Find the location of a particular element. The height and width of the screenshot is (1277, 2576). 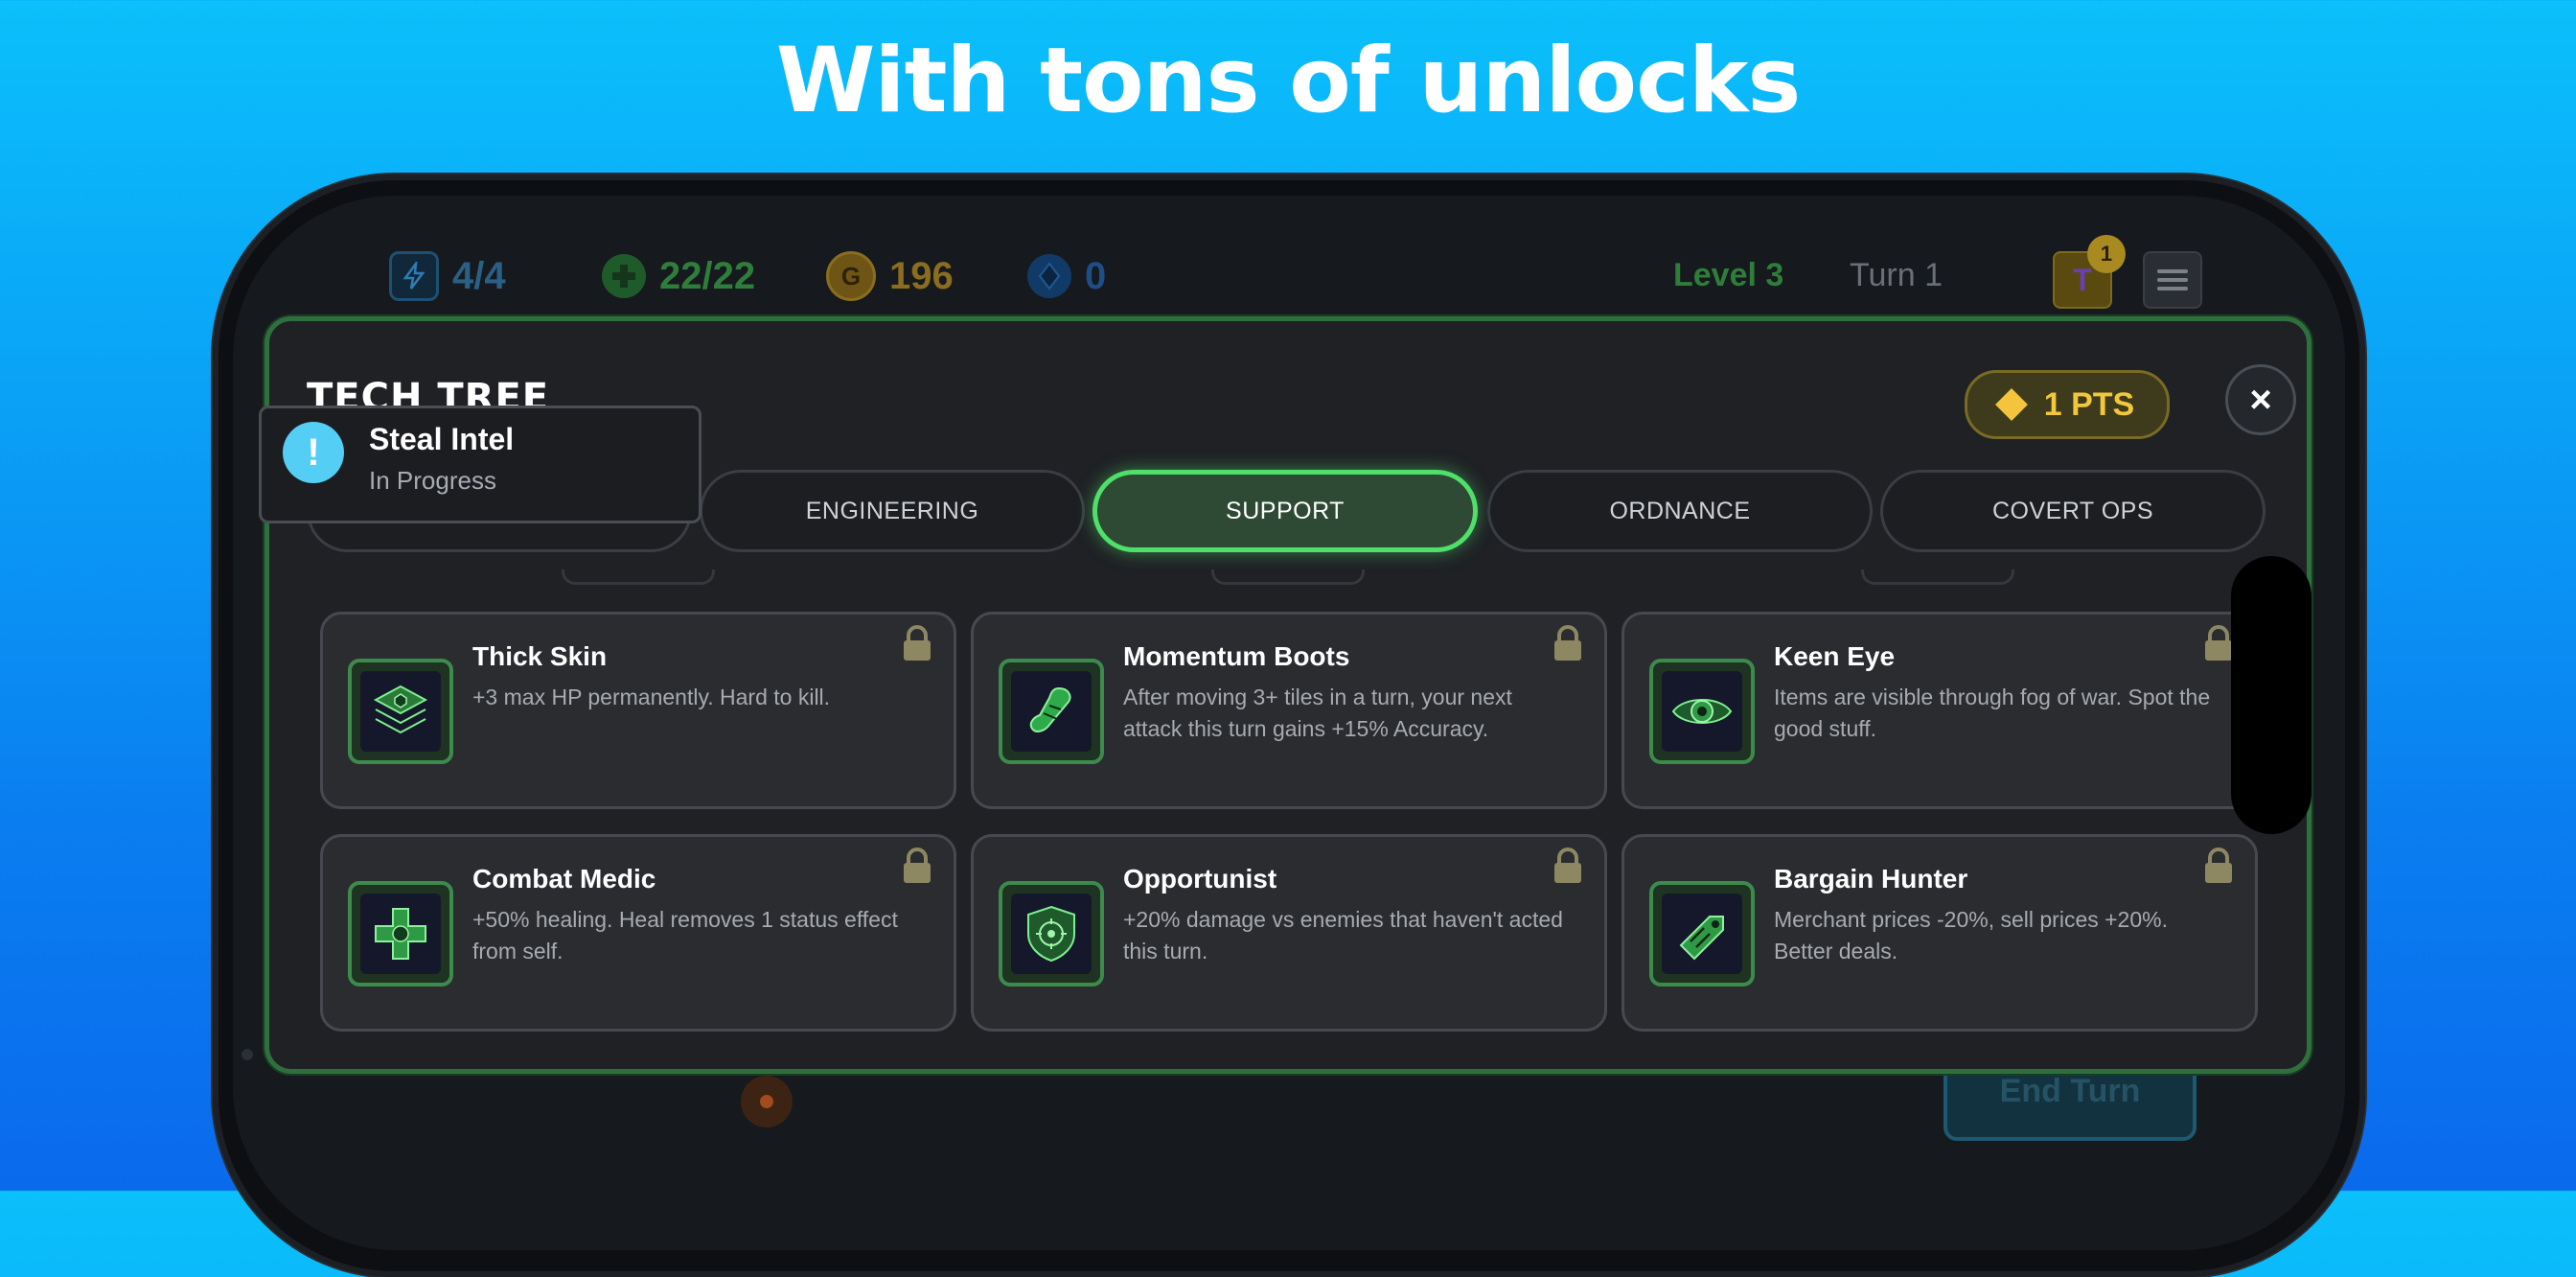

turn-label: Turn 1 is located at coordinates (1897, 275).